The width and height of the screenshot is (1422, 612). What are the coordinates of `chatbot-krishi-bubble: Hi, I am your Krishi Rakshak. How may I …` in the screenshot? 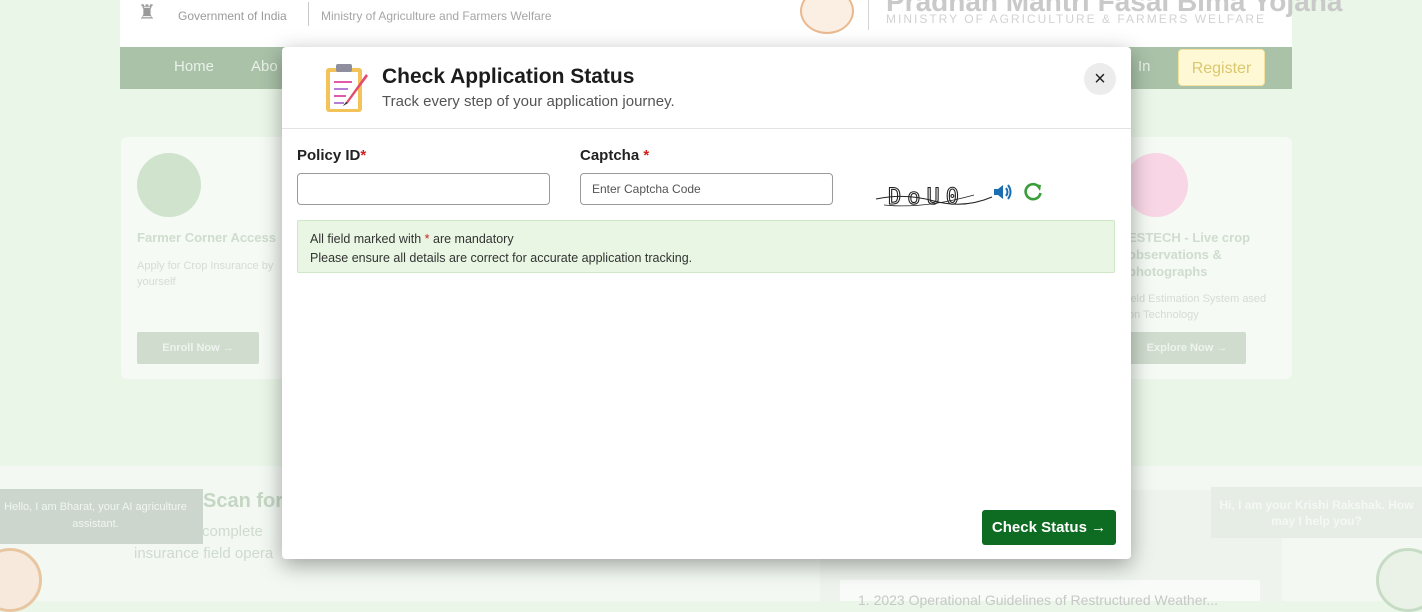 It's located at (1316, 512).